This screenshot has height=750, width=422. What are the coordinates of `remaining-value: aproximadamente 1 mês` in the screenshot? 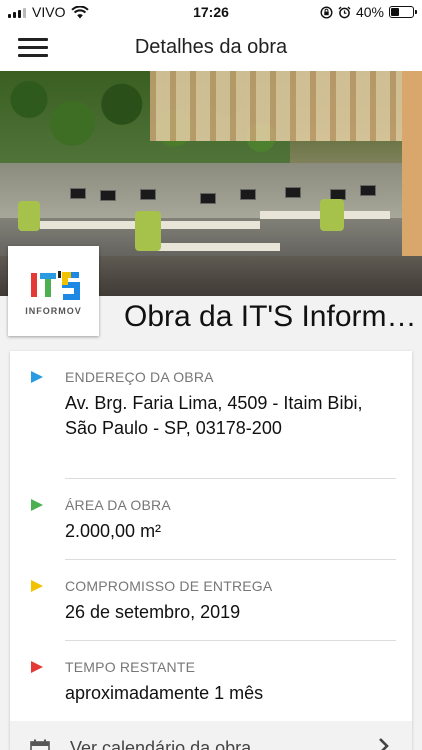 It's located at (164, 693).